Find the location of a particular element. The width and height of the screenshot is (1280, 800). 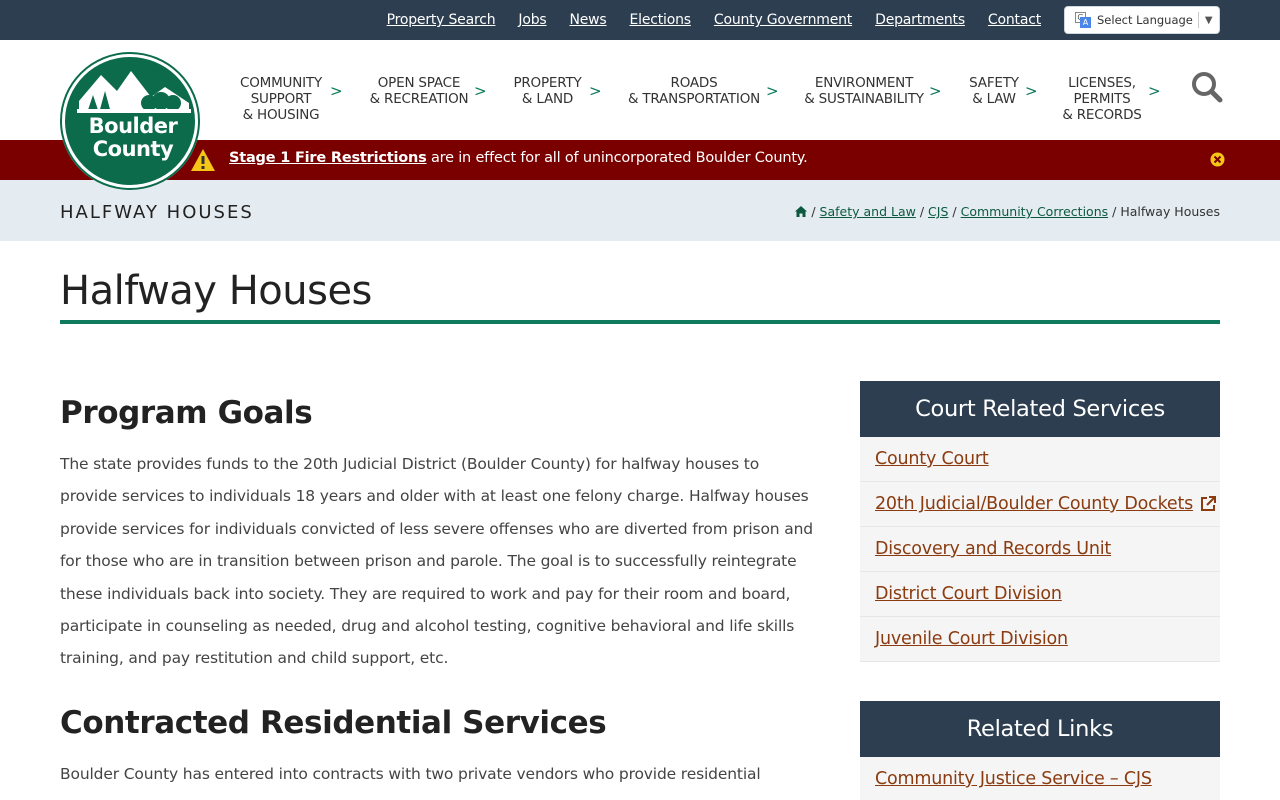

fire-restrictions-link: Stage 1 Fire Restrictions is located at coordinates (328, 158).